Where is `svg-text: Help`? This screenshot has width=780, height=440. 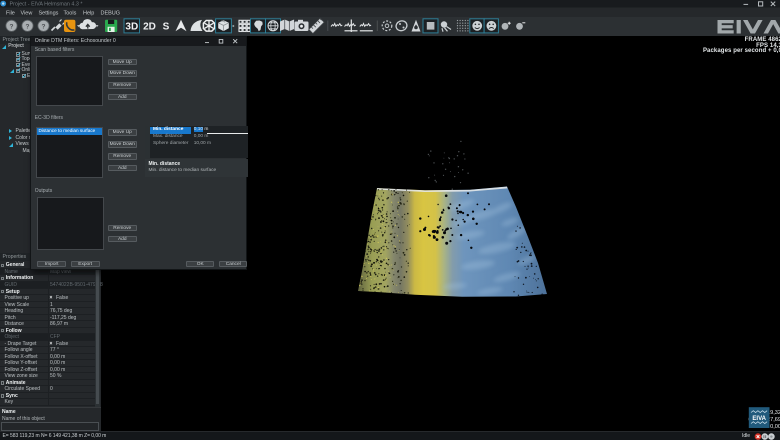 svg-text: Help is located at coordinates (88, 13).